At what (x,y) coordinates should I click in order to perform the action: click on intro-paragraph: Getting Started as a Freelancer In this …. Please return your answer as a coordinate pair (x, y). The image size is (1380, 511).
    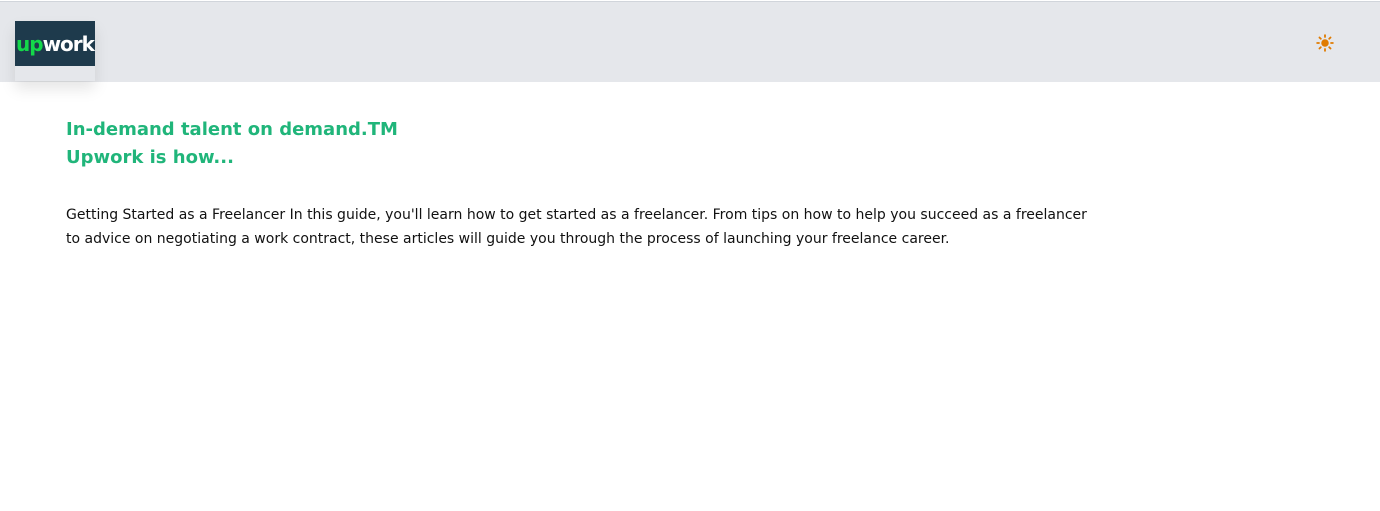
    Looking at the image, I should click on (576, 227).